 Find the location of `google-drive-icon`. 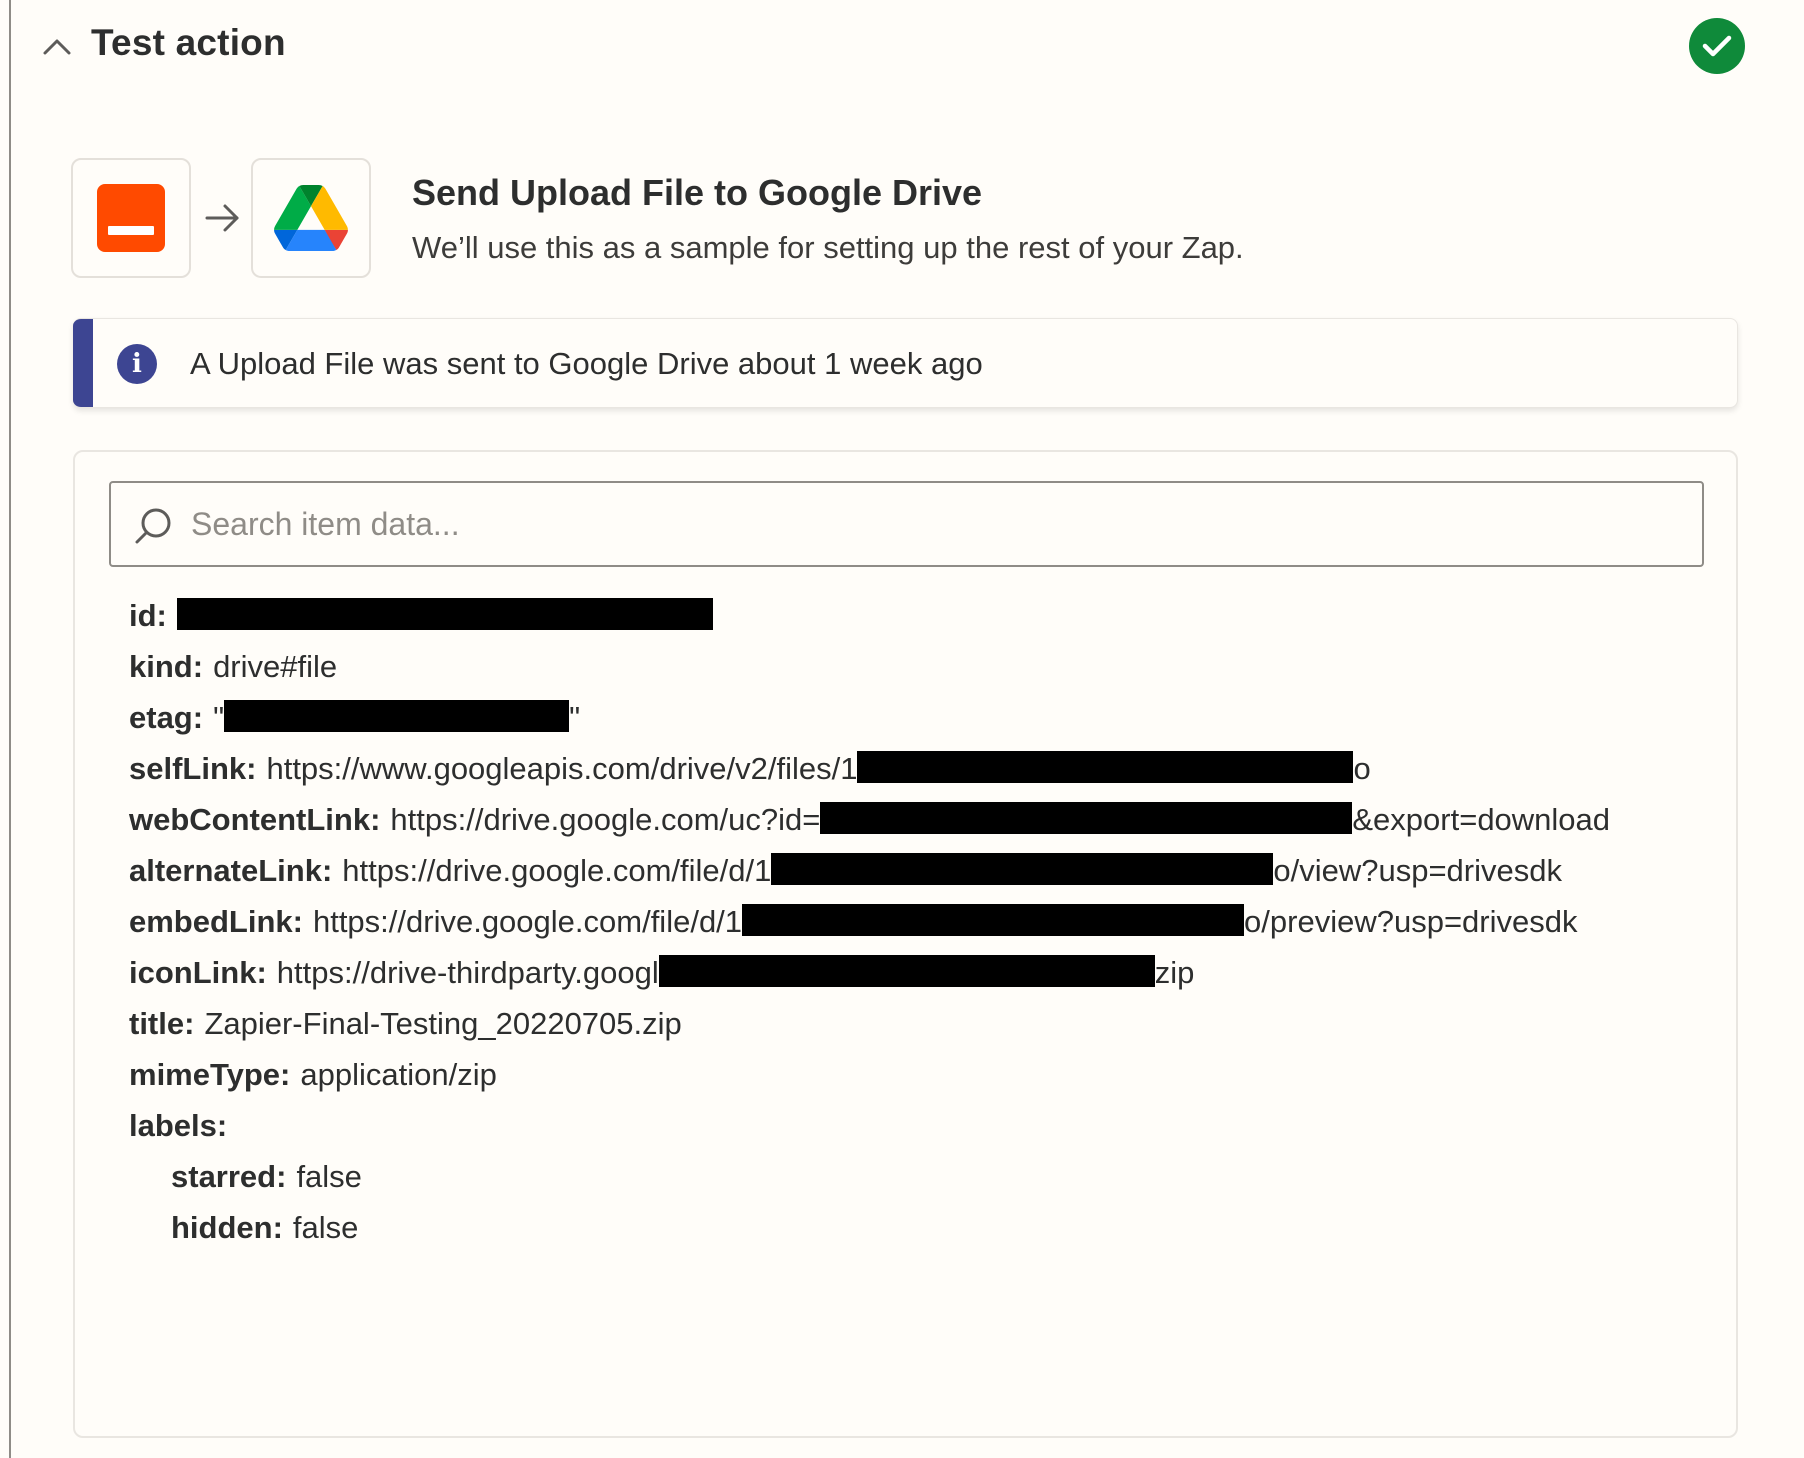

google-drive-icon is located at coordinates (311, 218).